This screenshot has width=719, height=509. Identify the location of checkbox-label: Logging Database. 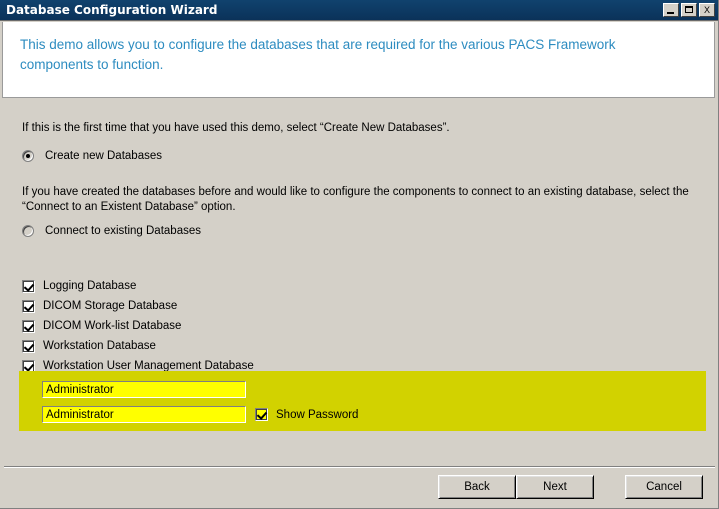
(90, 286).